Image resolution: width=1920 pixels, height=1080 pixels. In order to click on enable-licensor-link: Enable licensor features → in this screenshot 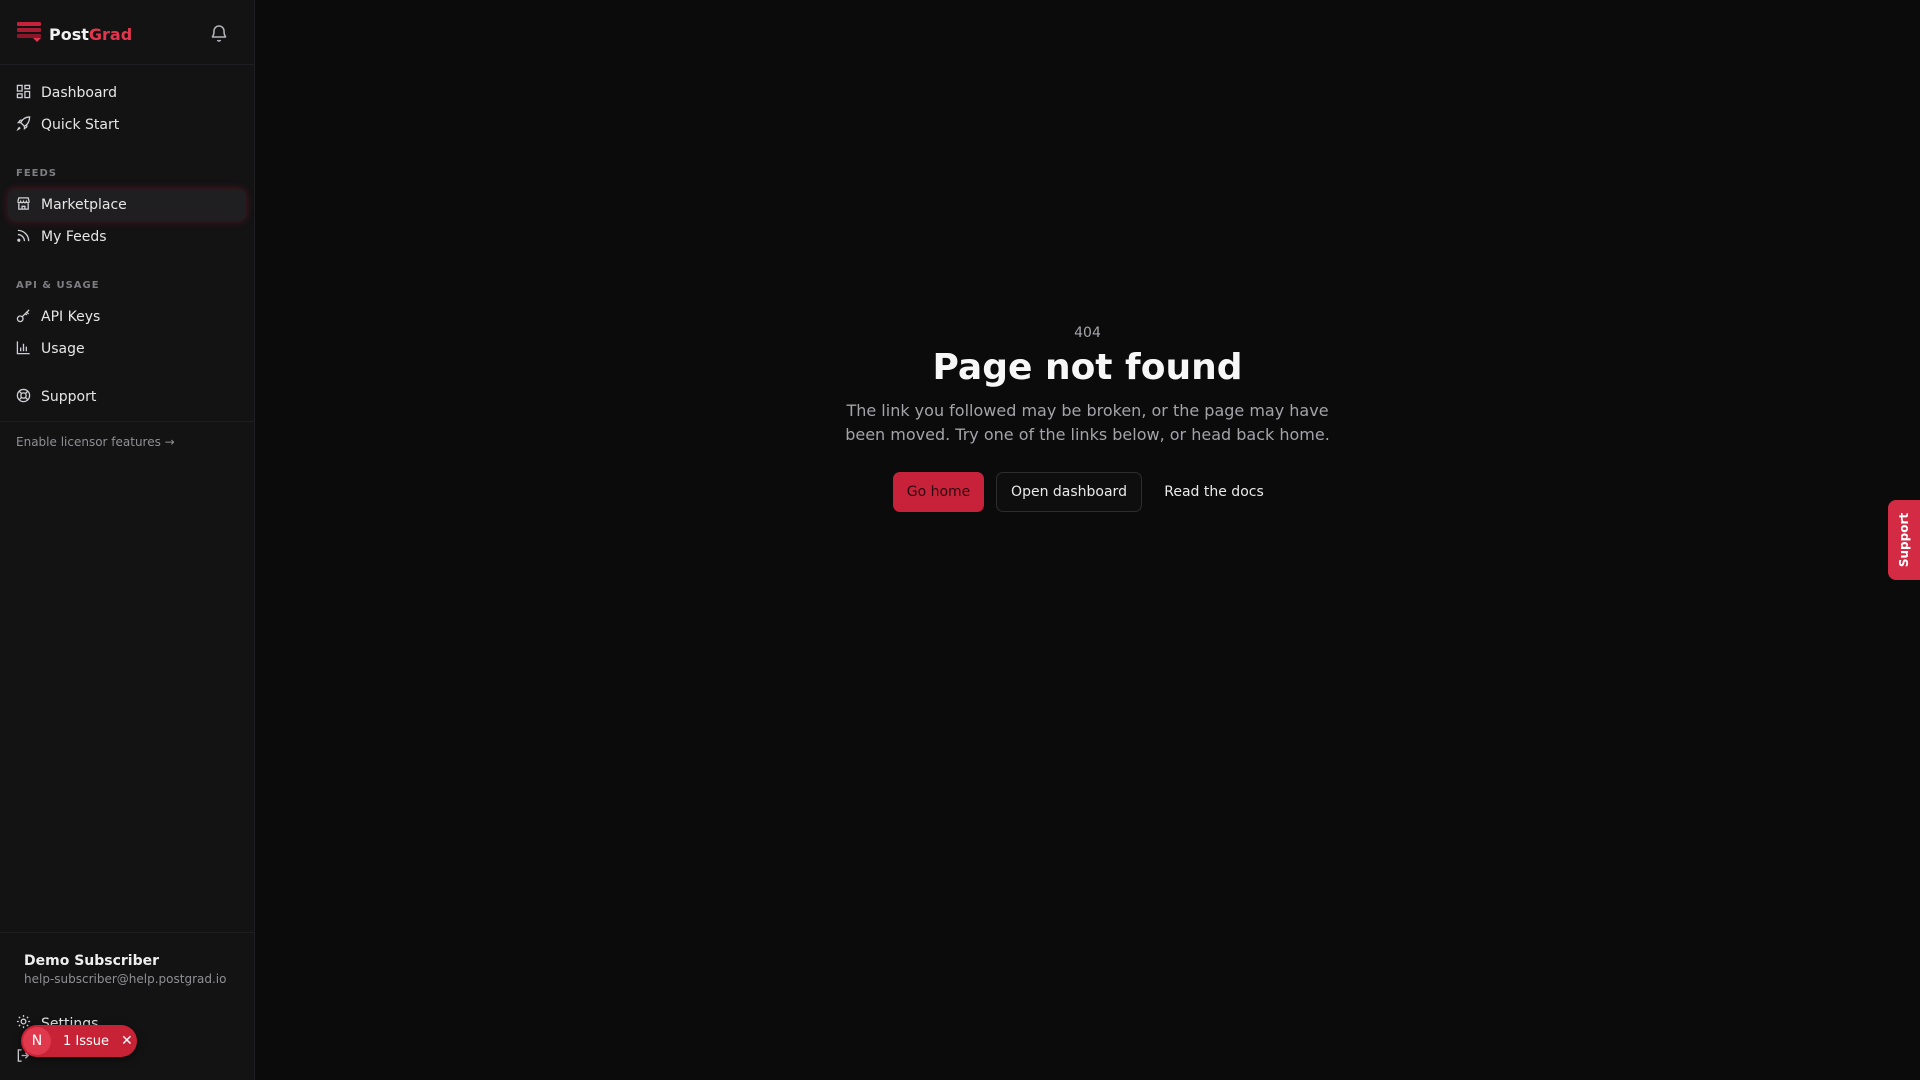, I will do `click(95, 442)`.